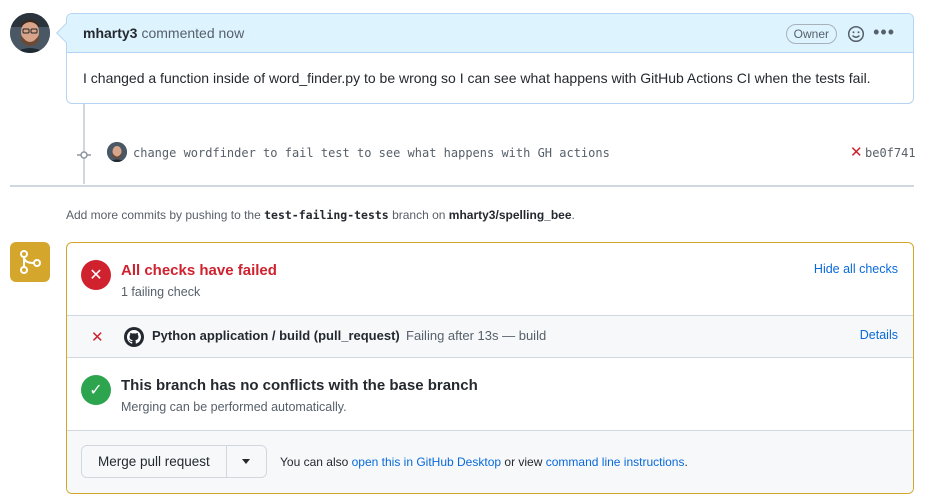 The height and width of the screenshot is (499, 937). Describe the element at coordinates (523, 462) in the screenshot. I see `merge-help-middle: or view` at that location.